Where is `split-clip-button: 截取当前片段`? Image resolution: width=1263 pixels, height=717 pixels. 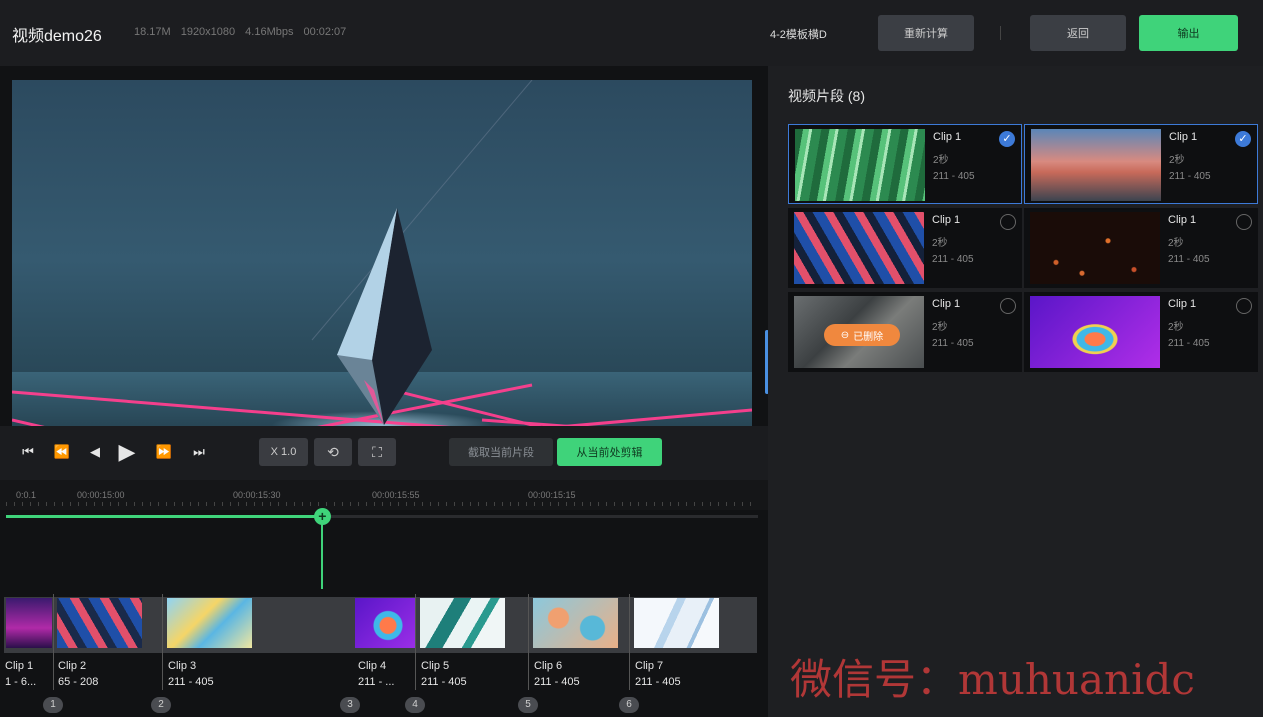
split-clip-button: 截取当前片段 is located at coordinates (501, 452).